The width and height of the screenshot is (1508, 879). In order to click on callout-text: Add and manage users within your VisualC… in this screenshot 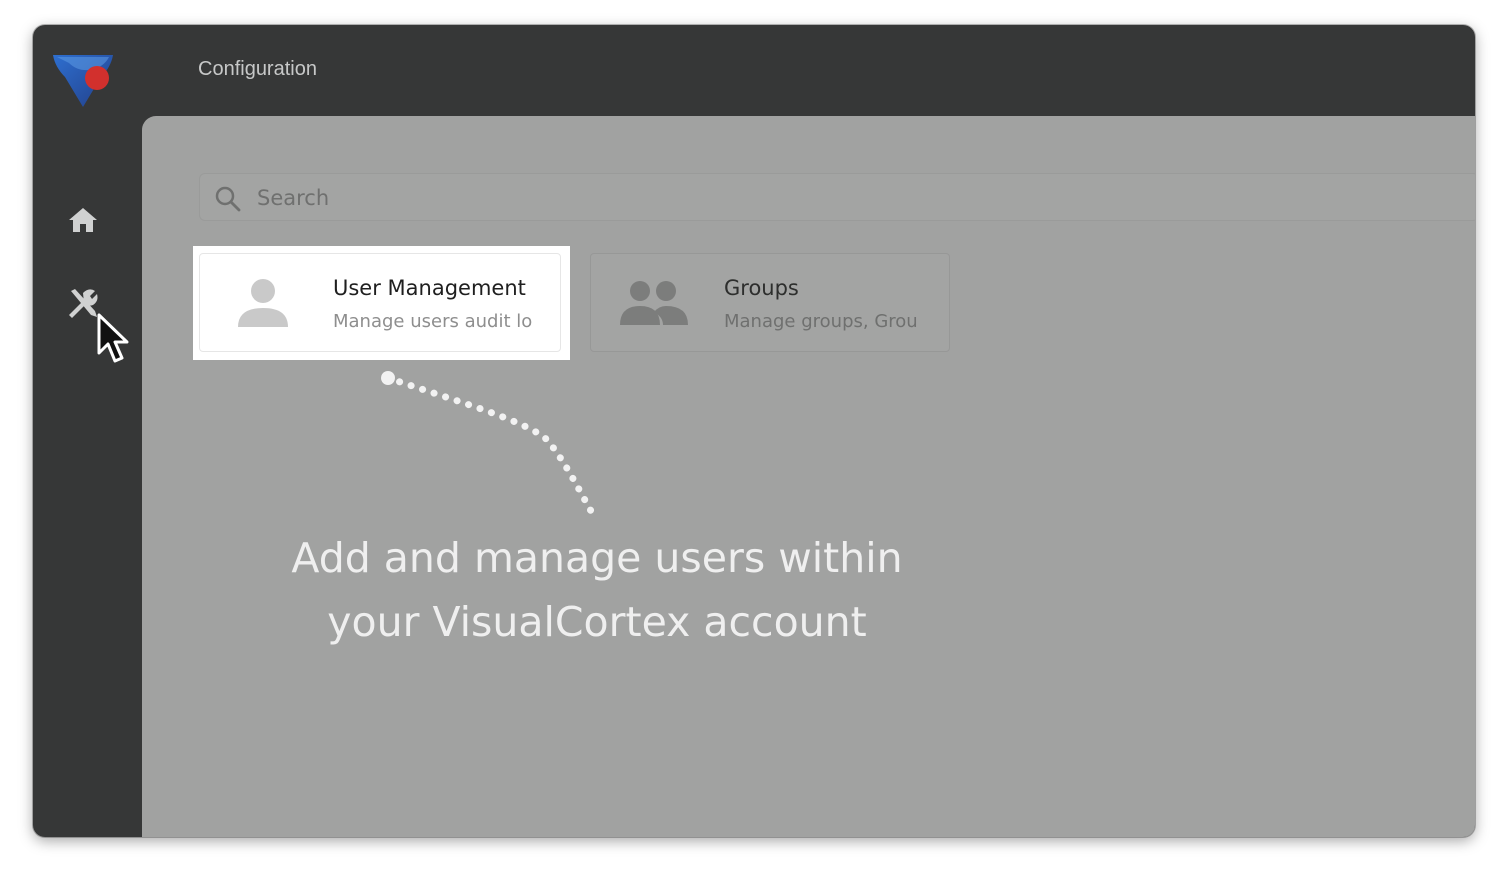, I will do `click(597, 590)`.